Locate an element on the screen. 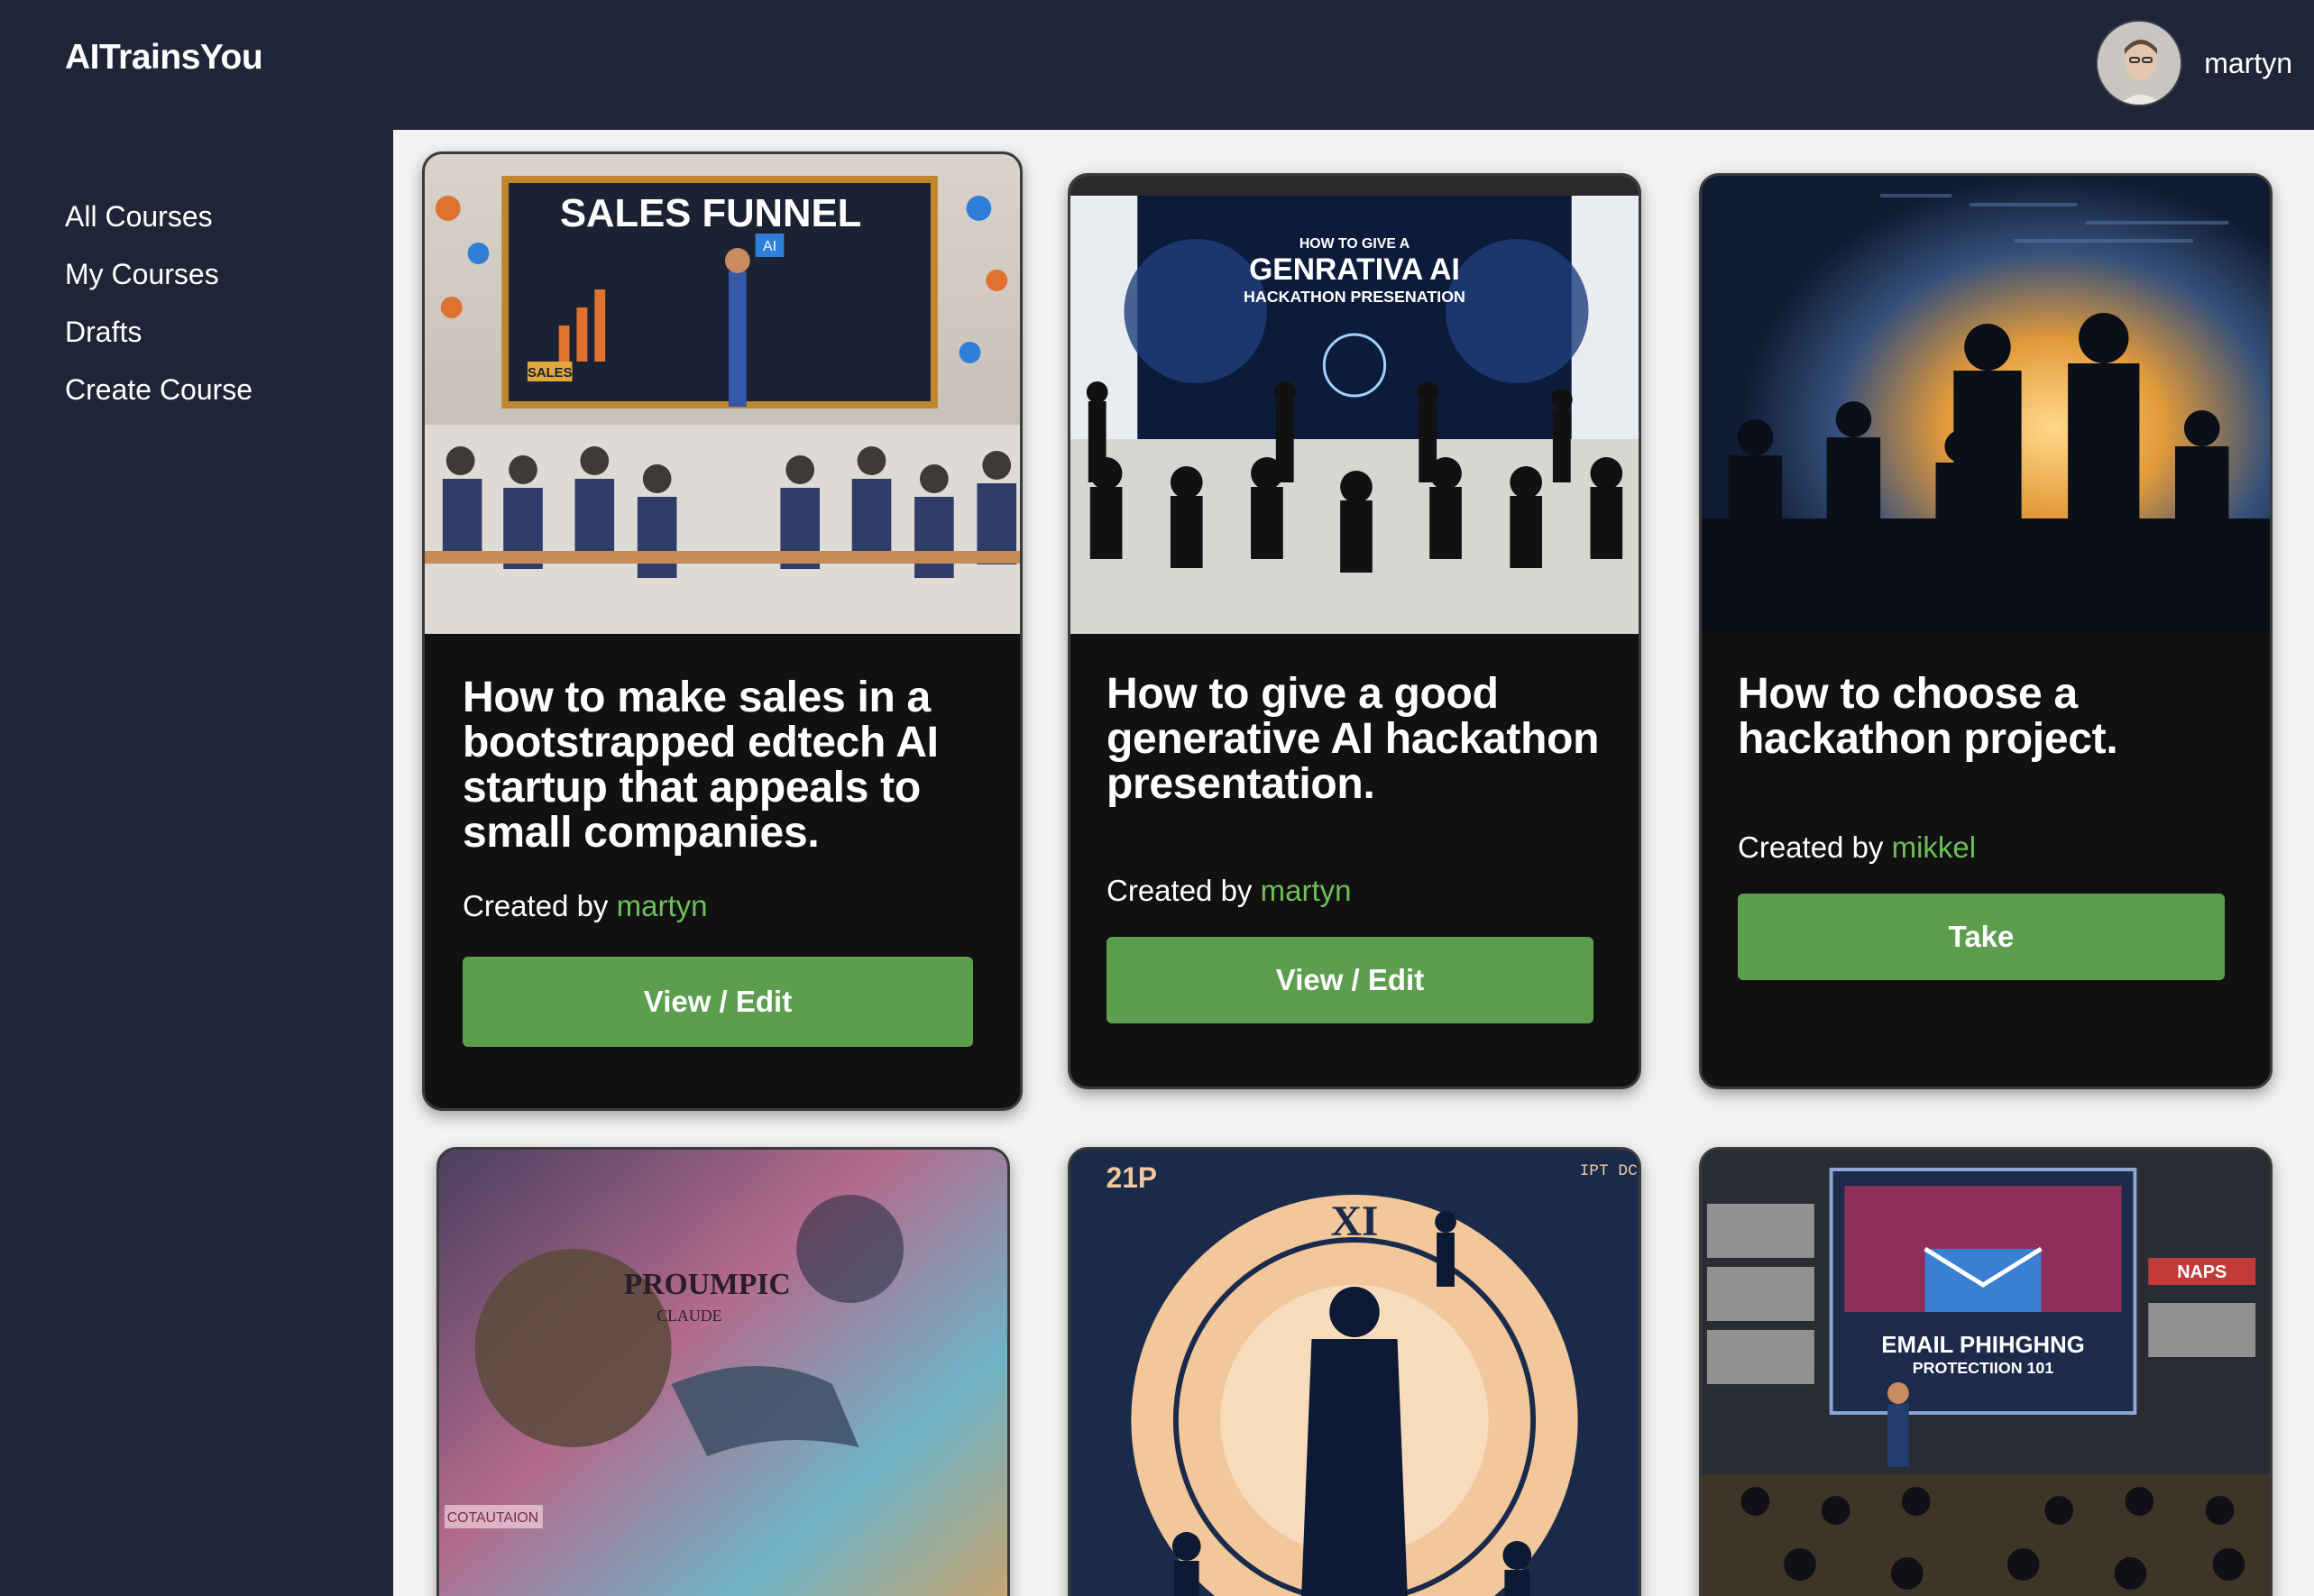  course-card: PROUMPIC CLAUDE COTAUTAION is located at coordinates (723, 1371).